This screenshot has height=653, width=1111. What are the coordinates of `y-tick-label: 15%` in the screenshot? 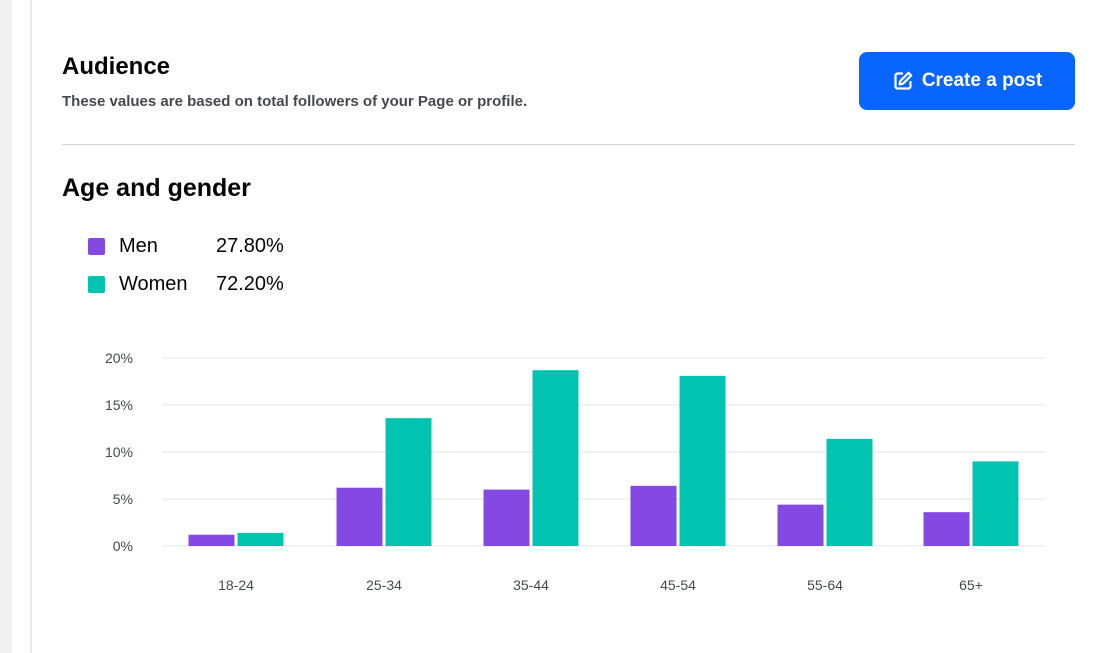 It's located at (119, 405).